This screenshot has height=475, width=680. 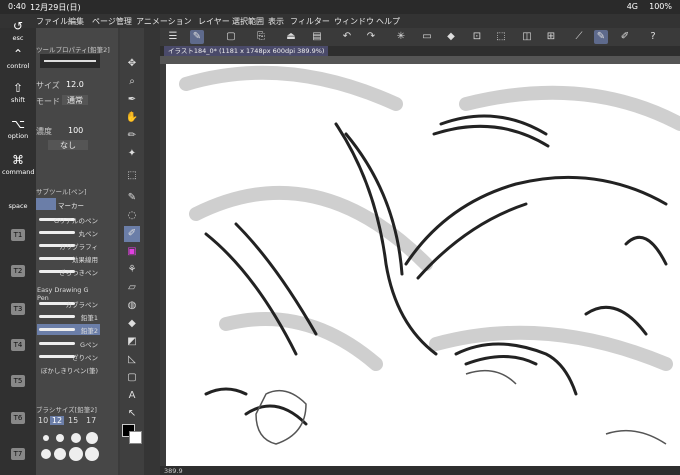 What do you see at coordinates (214, 21) in the screenshot?
I see `menu-layer: レイヤー` at bounding box center [214, 21].